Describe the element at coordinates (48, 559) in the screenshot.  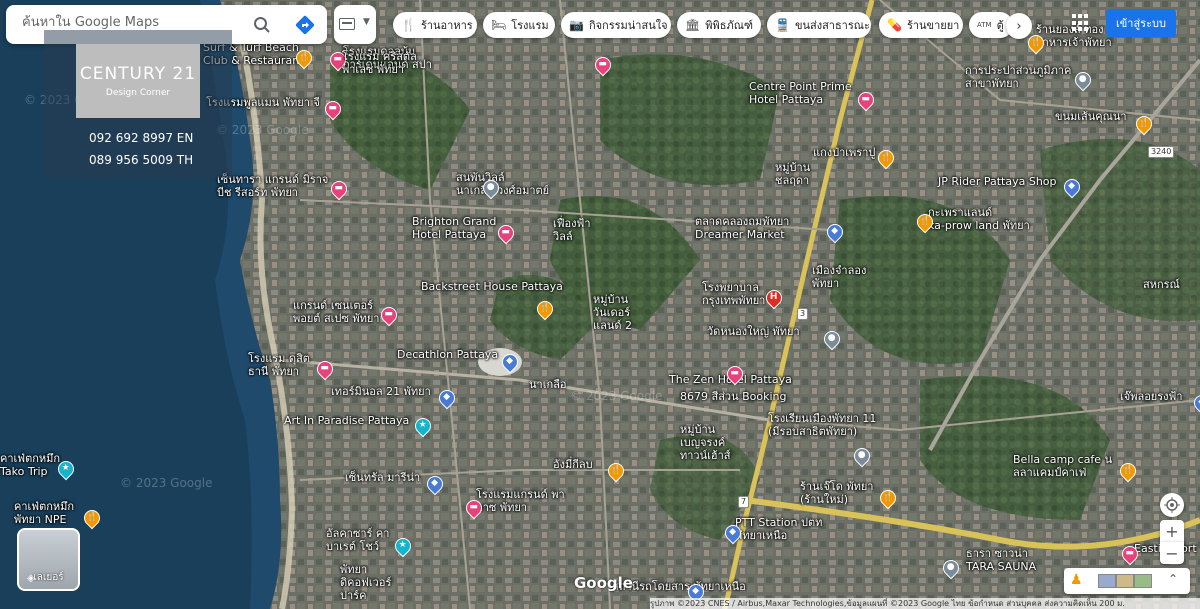
I see `layers-button: ◈ เลเยอร์` at that location.